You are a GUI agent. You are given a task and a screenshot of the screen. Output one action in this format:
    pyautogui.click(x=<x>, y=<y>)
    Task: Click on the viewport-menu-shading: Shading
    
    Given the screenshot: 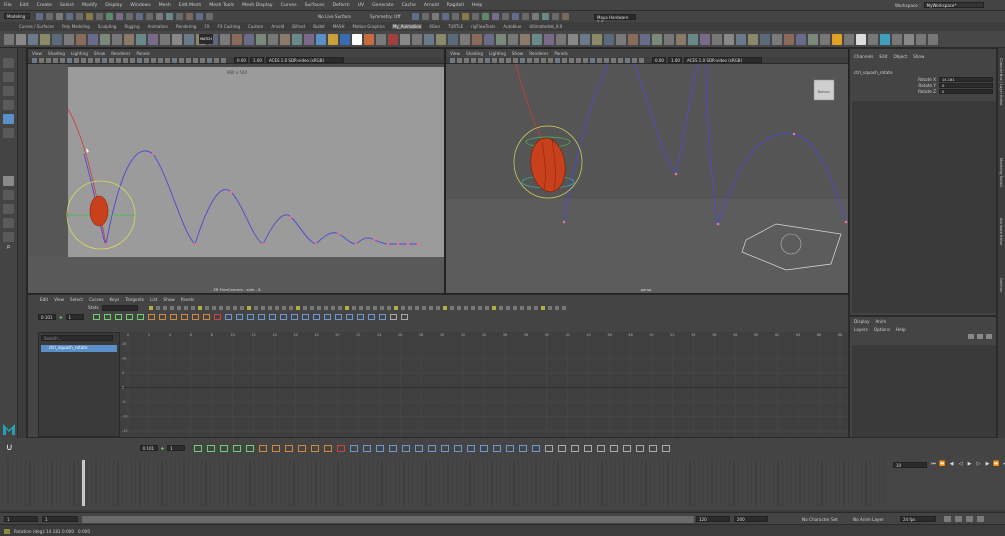 What is the action you would take?
    pyautogui.click(x=56, y=53)
    